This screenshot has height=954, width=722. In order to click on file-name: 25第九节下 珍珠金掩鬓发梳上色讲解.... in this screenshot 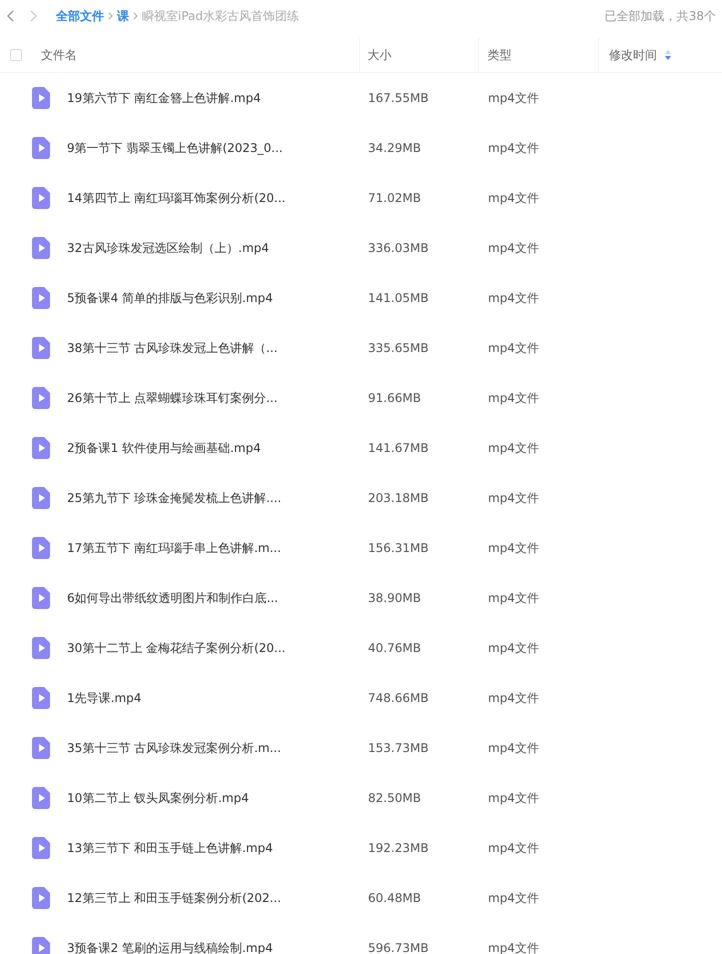, I will do `click(217, 498)`.